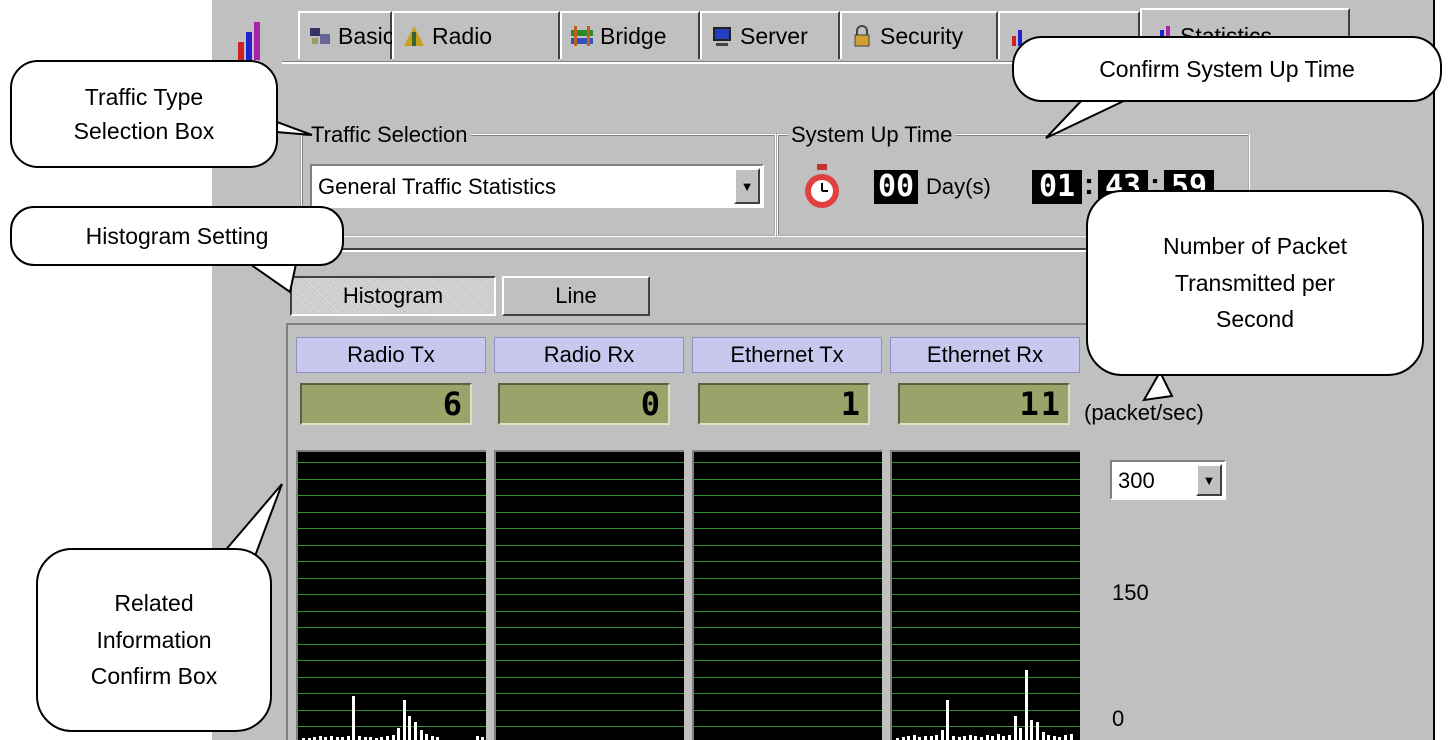 The image size is (1453, 740). I want to click on callout-related-info: Related Information Confirm Box, so click(154, 640).